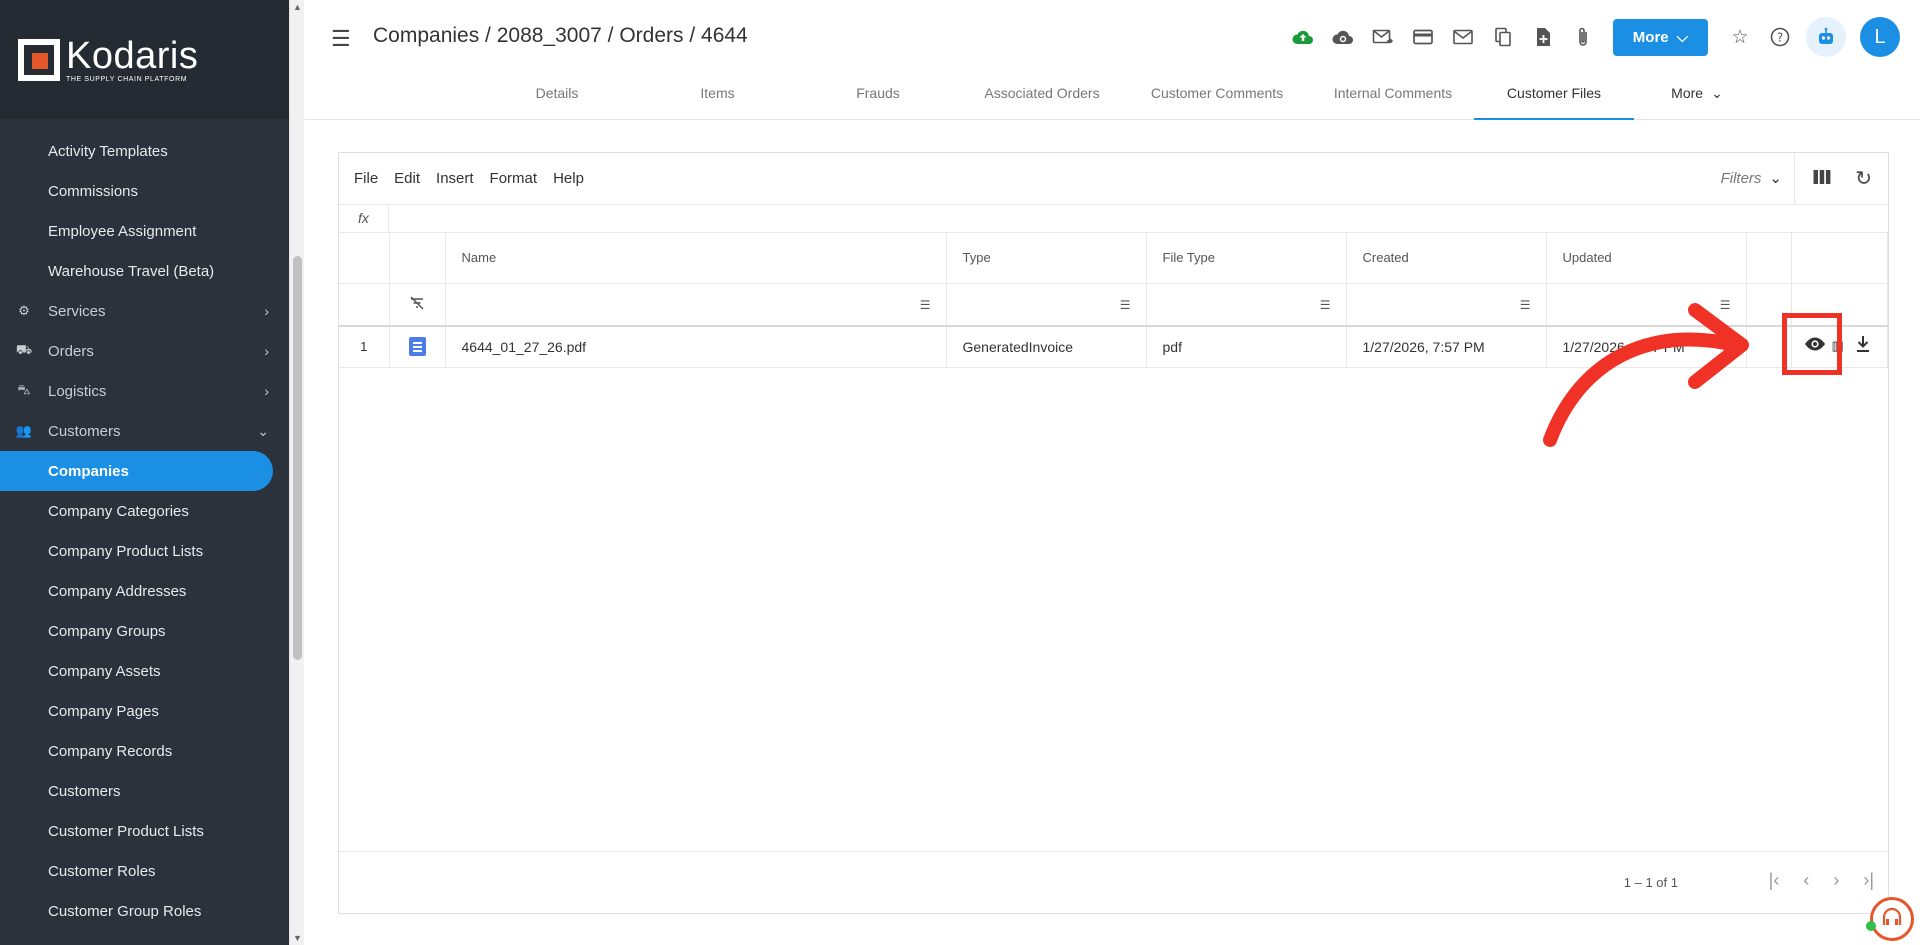  Describe the element at coordinates (1660, 37) in the screenshot. I see `more-button: More ⌵` at that location.